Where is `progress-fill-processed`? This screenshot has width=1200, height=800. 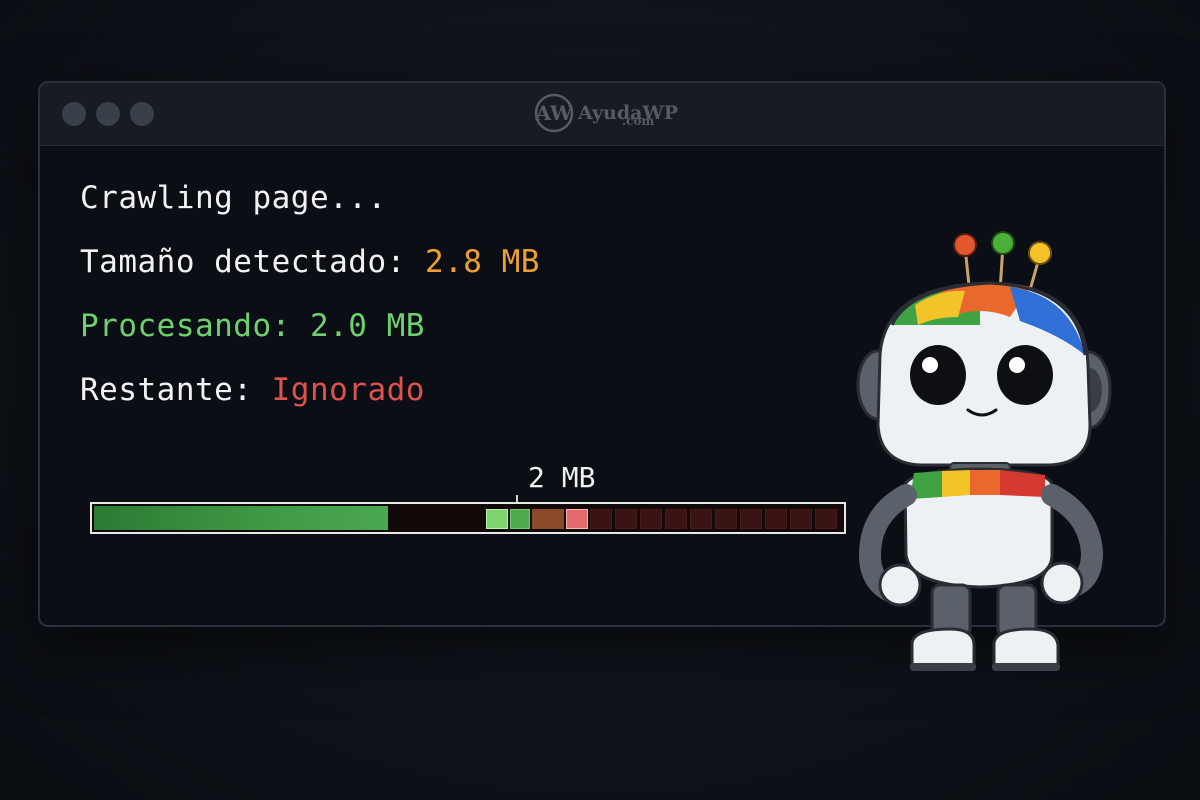
progress-fill-processed is located at coordinates (241, 518).